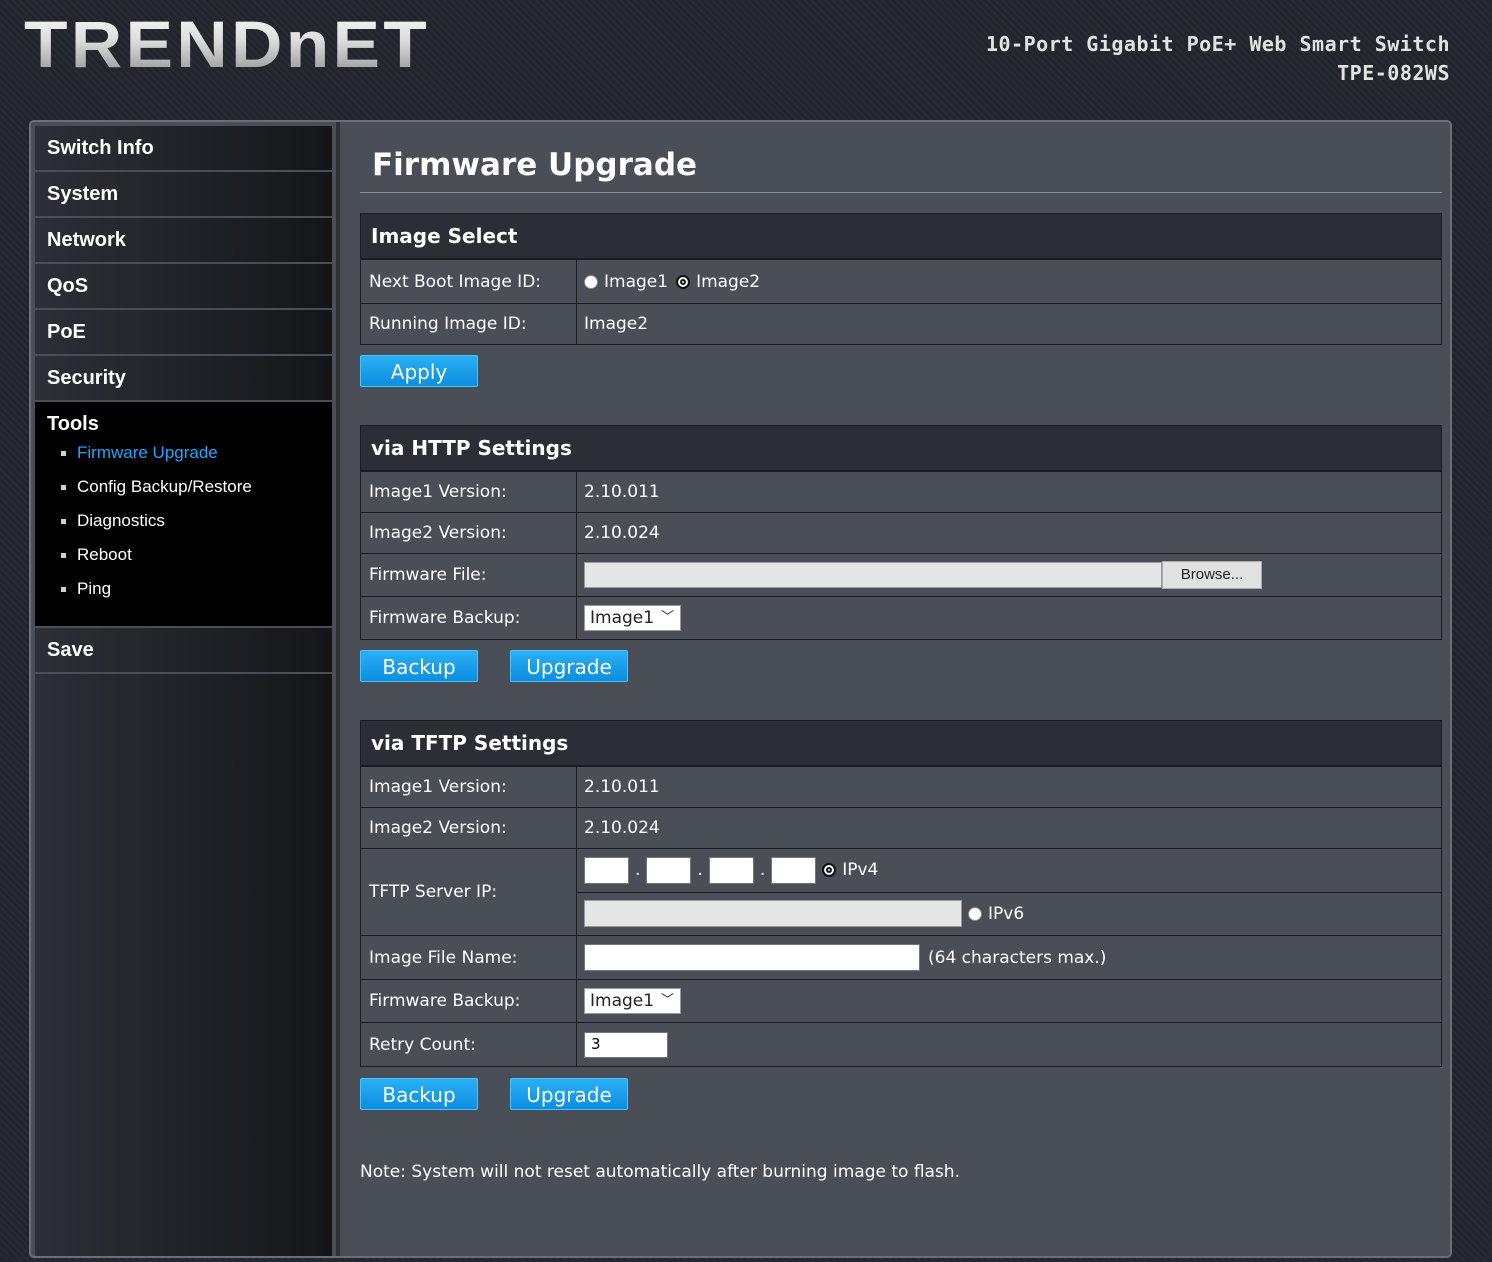 This screenshot has height=1262, width=1492. I want to click on tftp-image2-row: Image2 Version: 2.10.024, so click(901, 827).